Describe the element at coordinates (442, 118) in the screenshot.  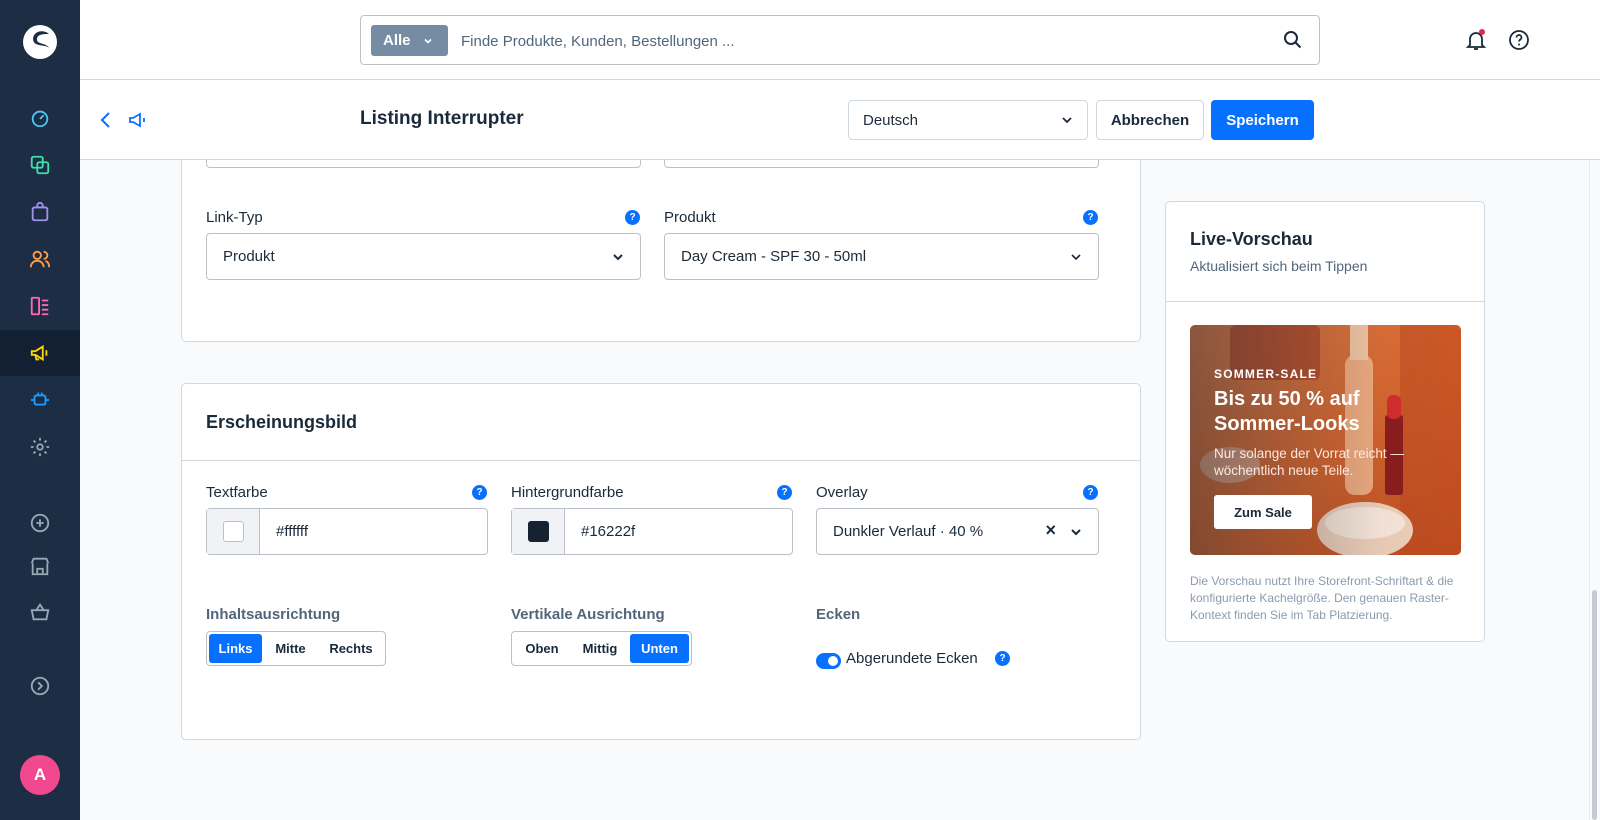
I see `page-title: Listing Interrupter` at that location.